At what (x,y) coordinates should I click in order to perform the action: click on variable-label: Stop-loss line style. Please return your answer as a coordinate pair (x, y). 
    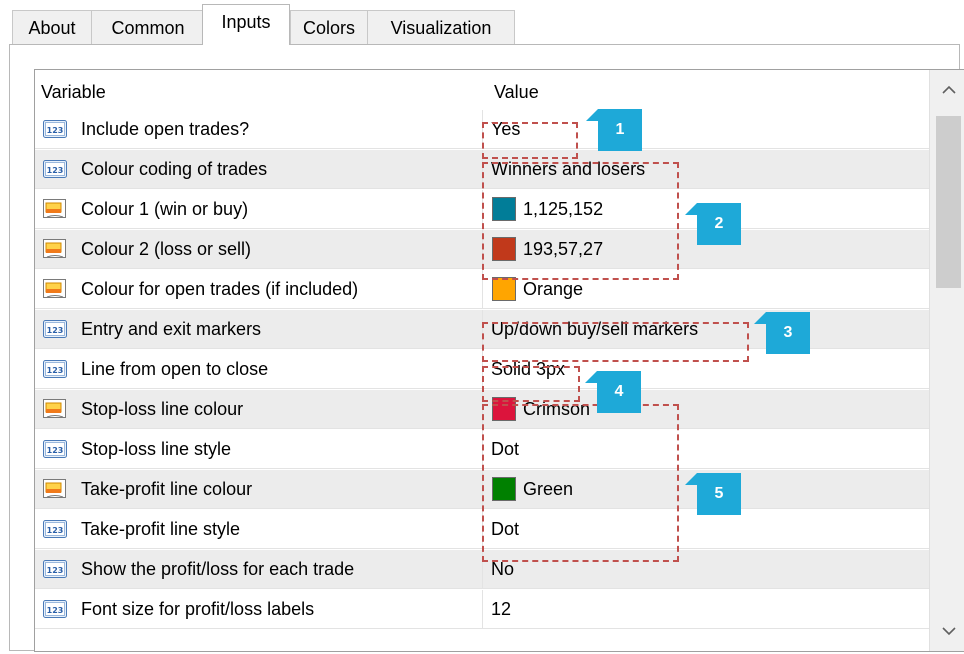
    Looking at the image, I should click on (156, 449).